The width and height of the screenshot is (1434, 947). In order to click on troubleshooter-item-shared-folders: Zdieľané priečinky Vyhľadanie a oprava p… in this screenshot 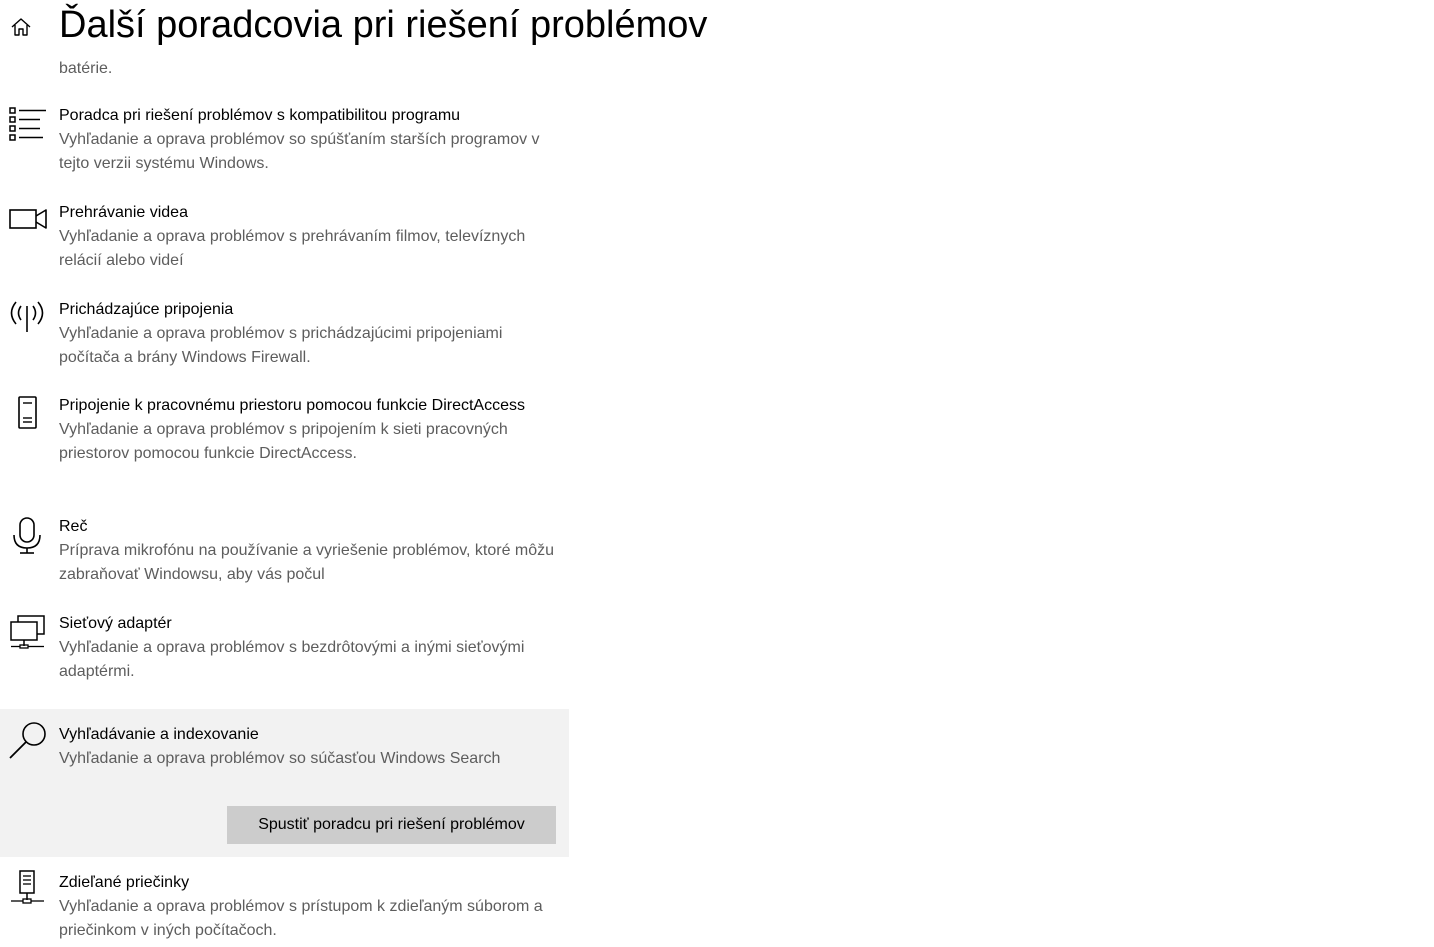, I will do `click(284, 902)`.